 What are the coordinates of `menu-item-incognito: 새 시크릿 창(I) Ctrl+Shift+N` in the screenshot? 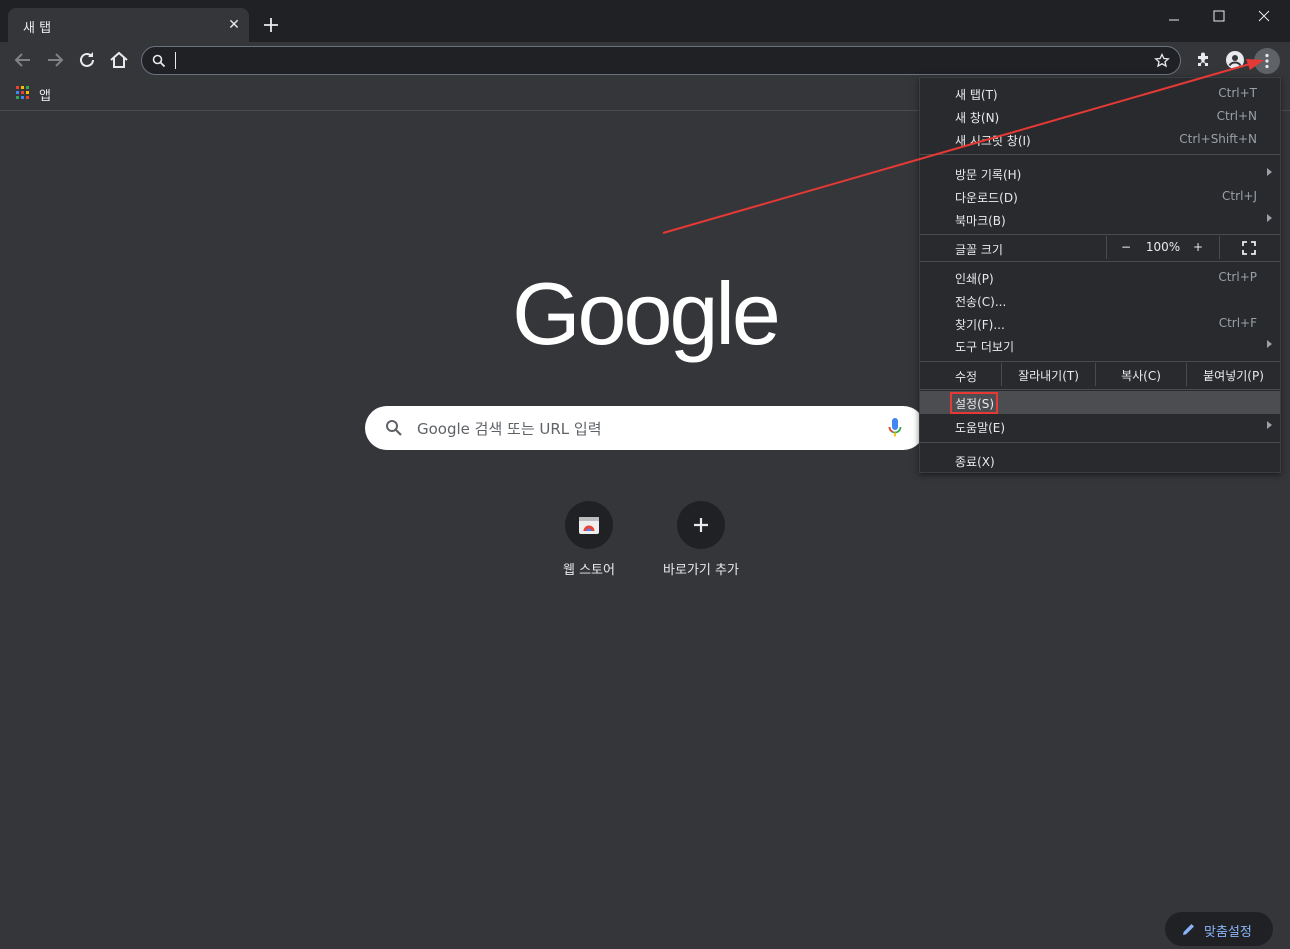 It's located at (1100, 139).